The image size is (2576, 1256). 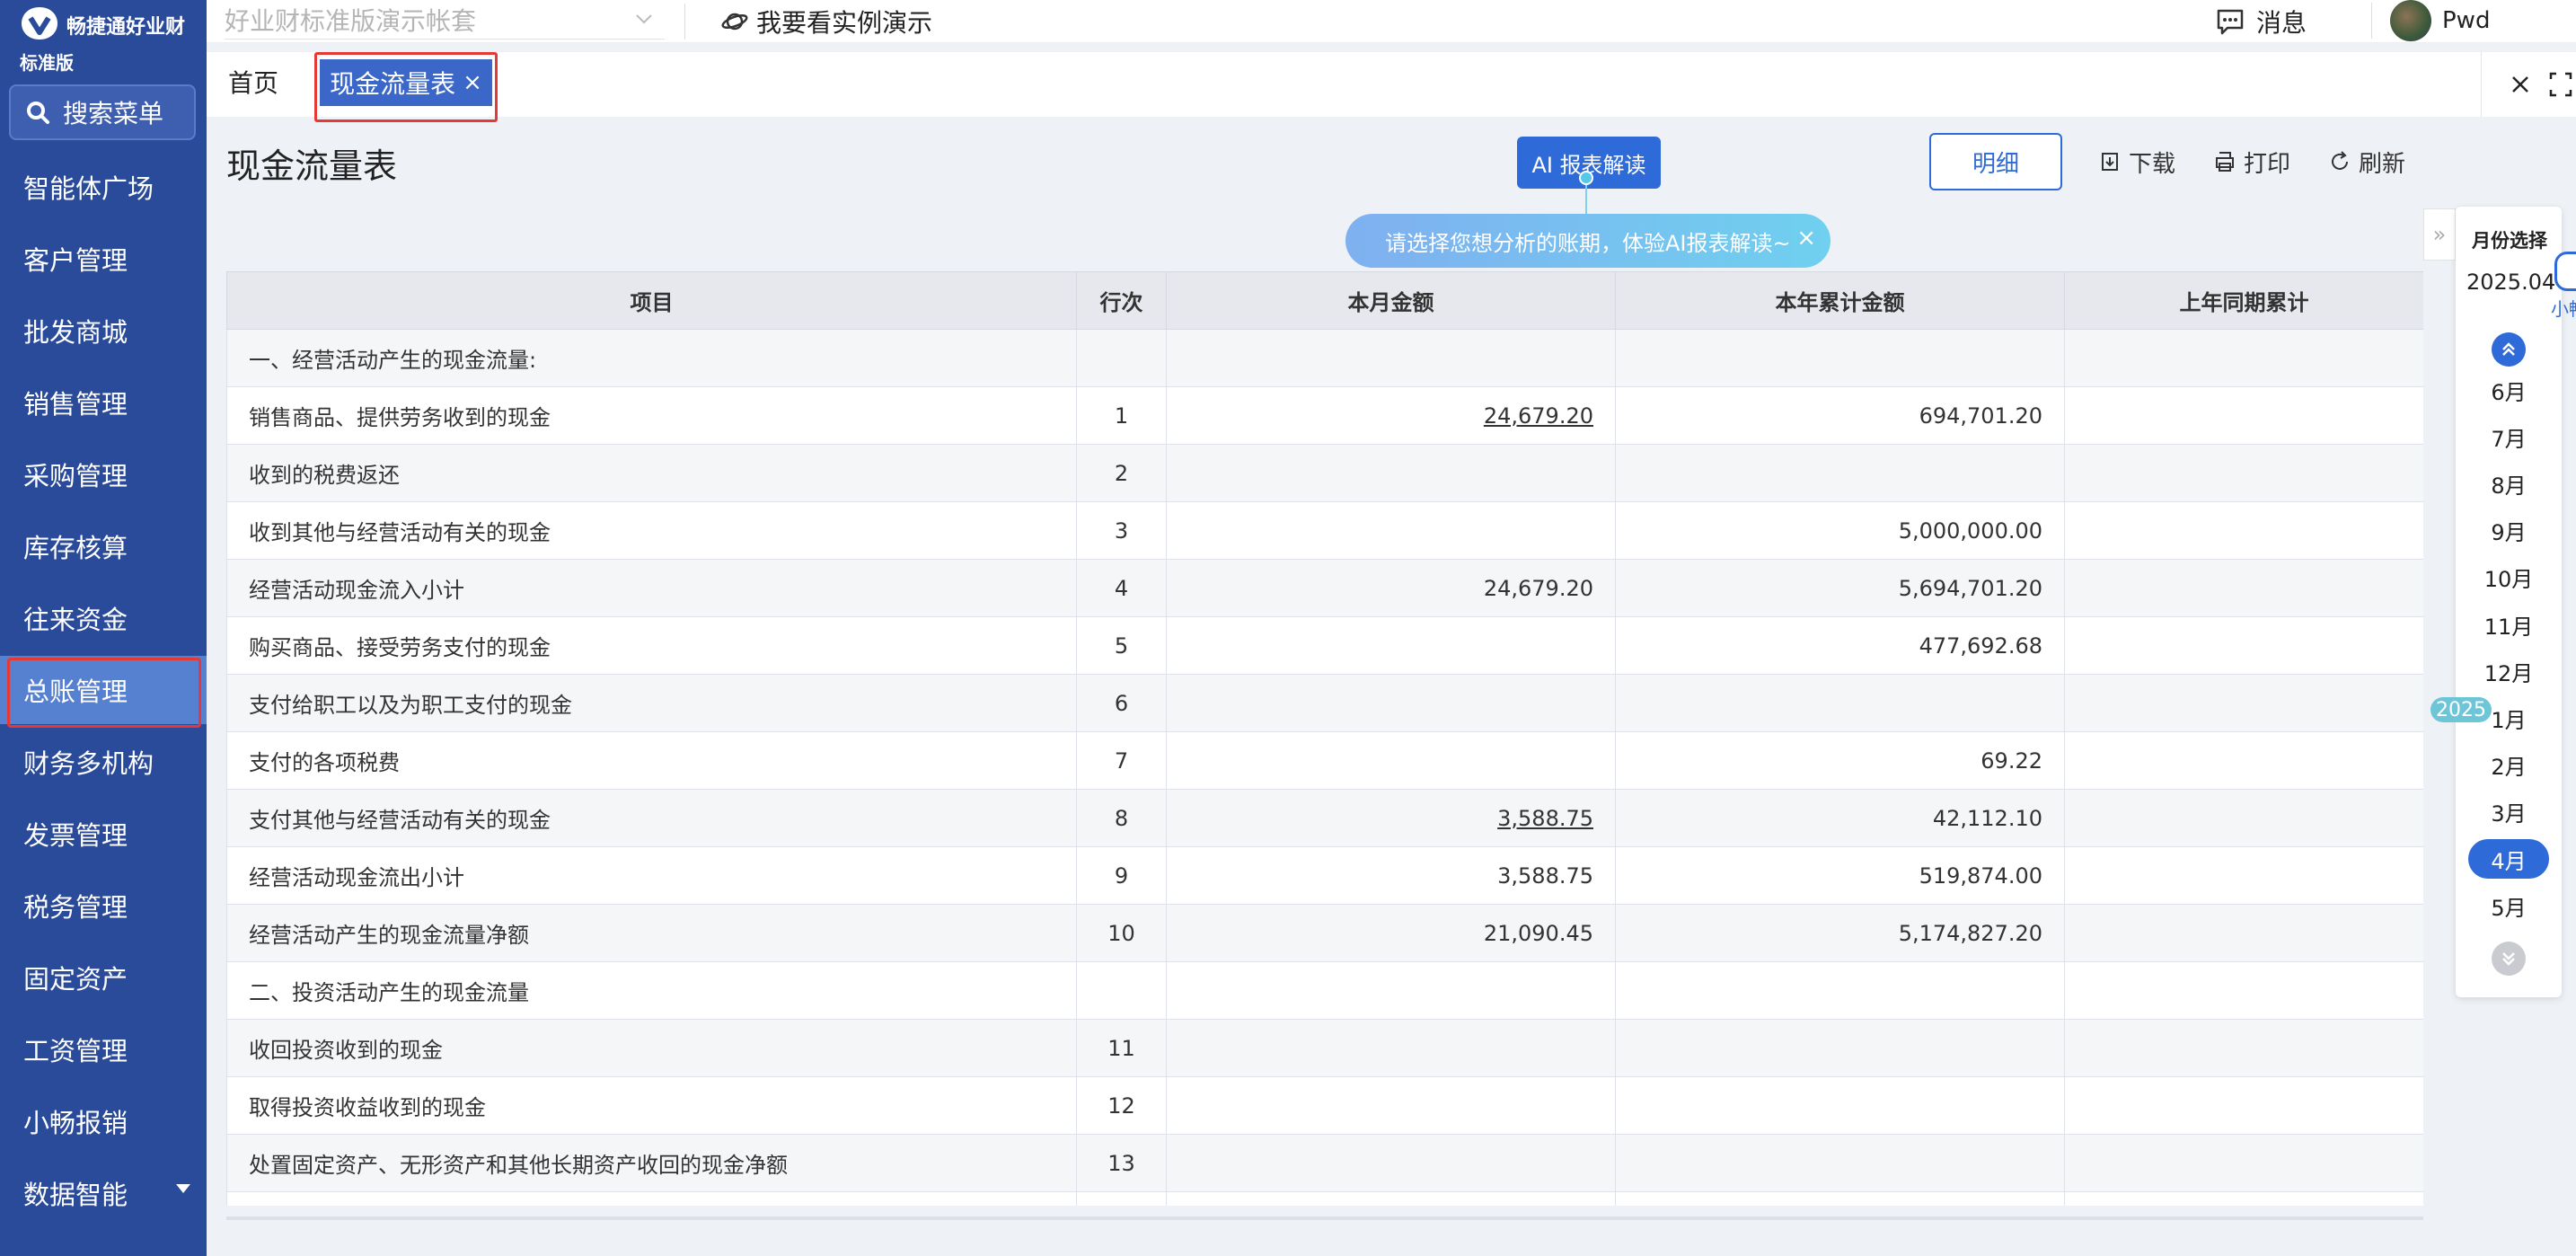 What do you see at coordinates (651, 300) in the screenshot?
I see `column-header: 项目` at bounding box center [651, 300].